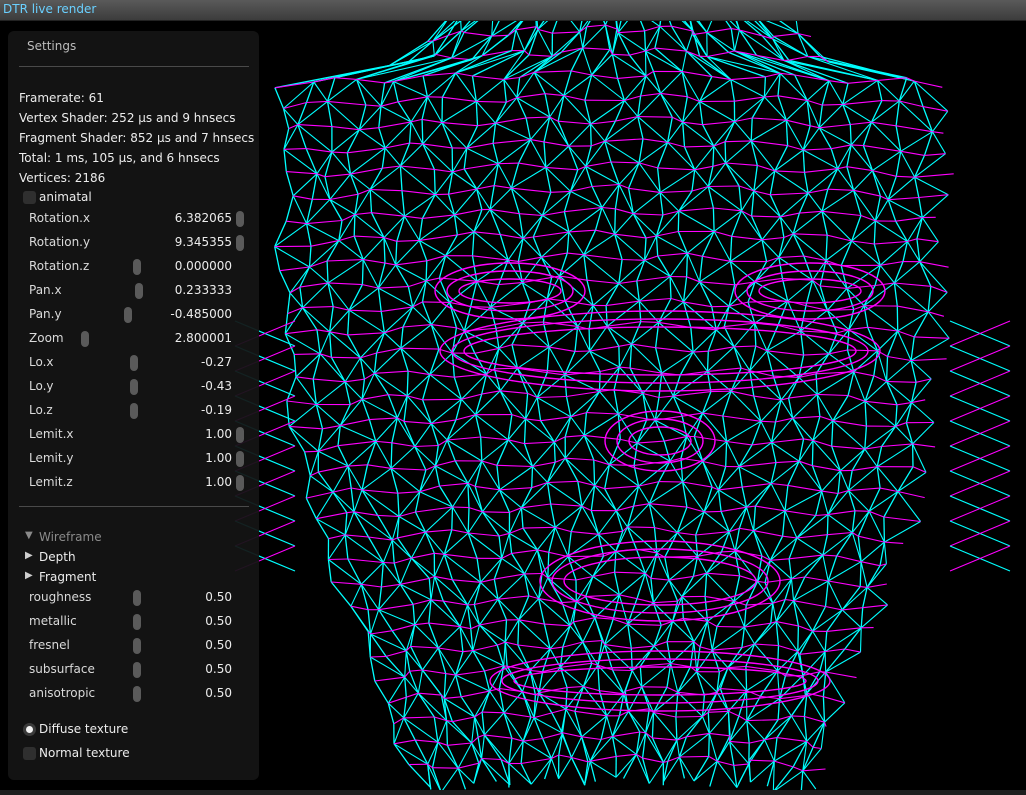  I want to click on fragment-shader-time: Fragment Shader: 852 μs and 7 hnsecs, so click(137, 138).